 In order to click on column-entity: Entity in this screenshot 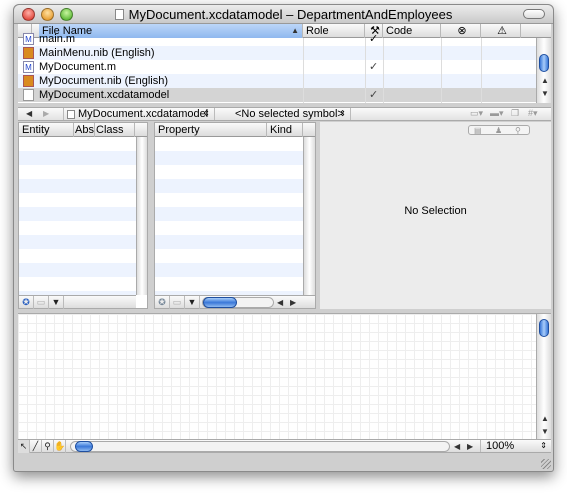, I will do `click(46, 130)`.